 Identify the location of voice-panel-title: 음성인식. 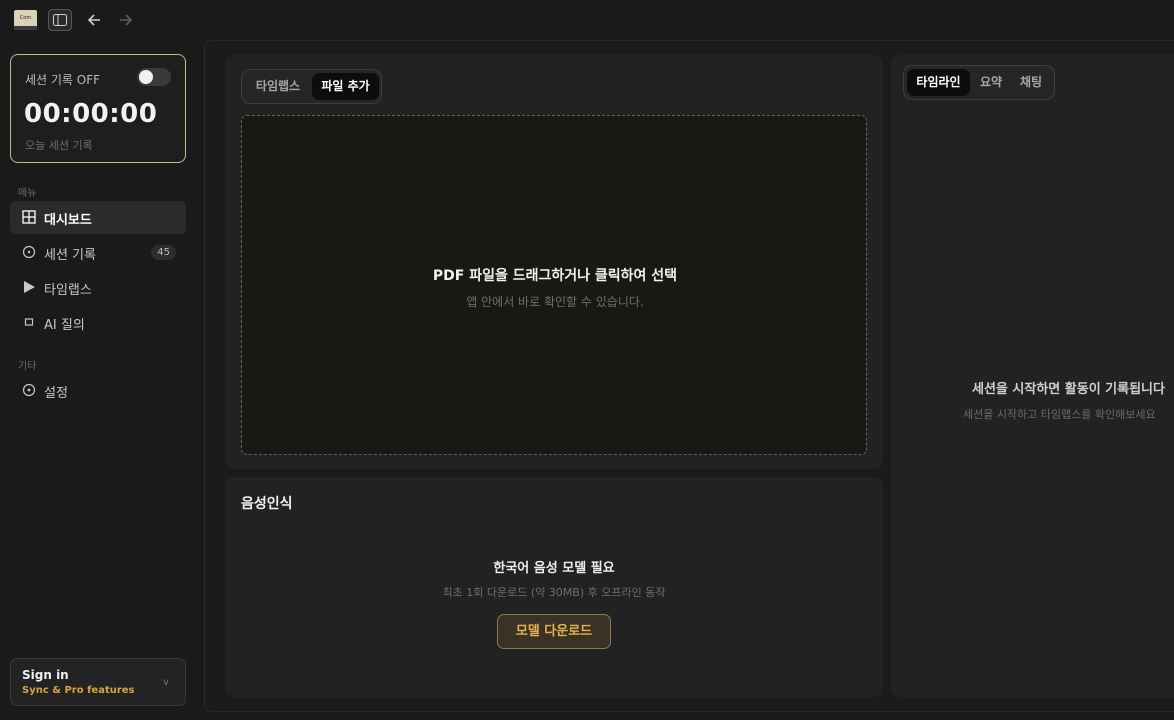
(267, 504).